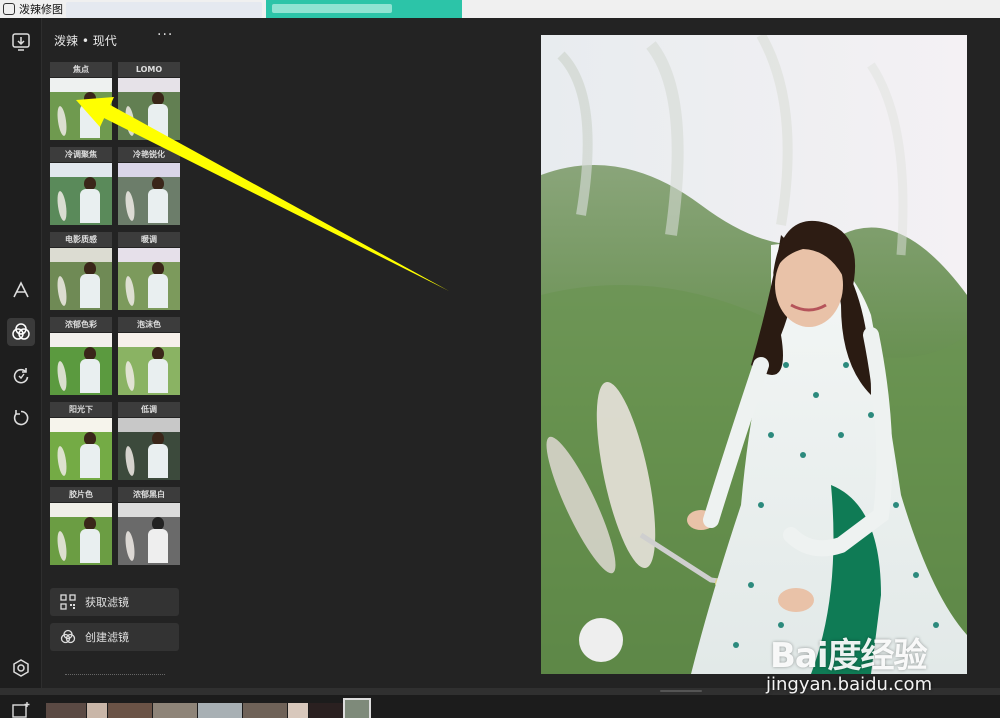 The height and width of the screenshot is (718, 1000). Describe the element at coordinates (149, 324) in the screenshot. I see `filter-label: 泡沫色` at that location.